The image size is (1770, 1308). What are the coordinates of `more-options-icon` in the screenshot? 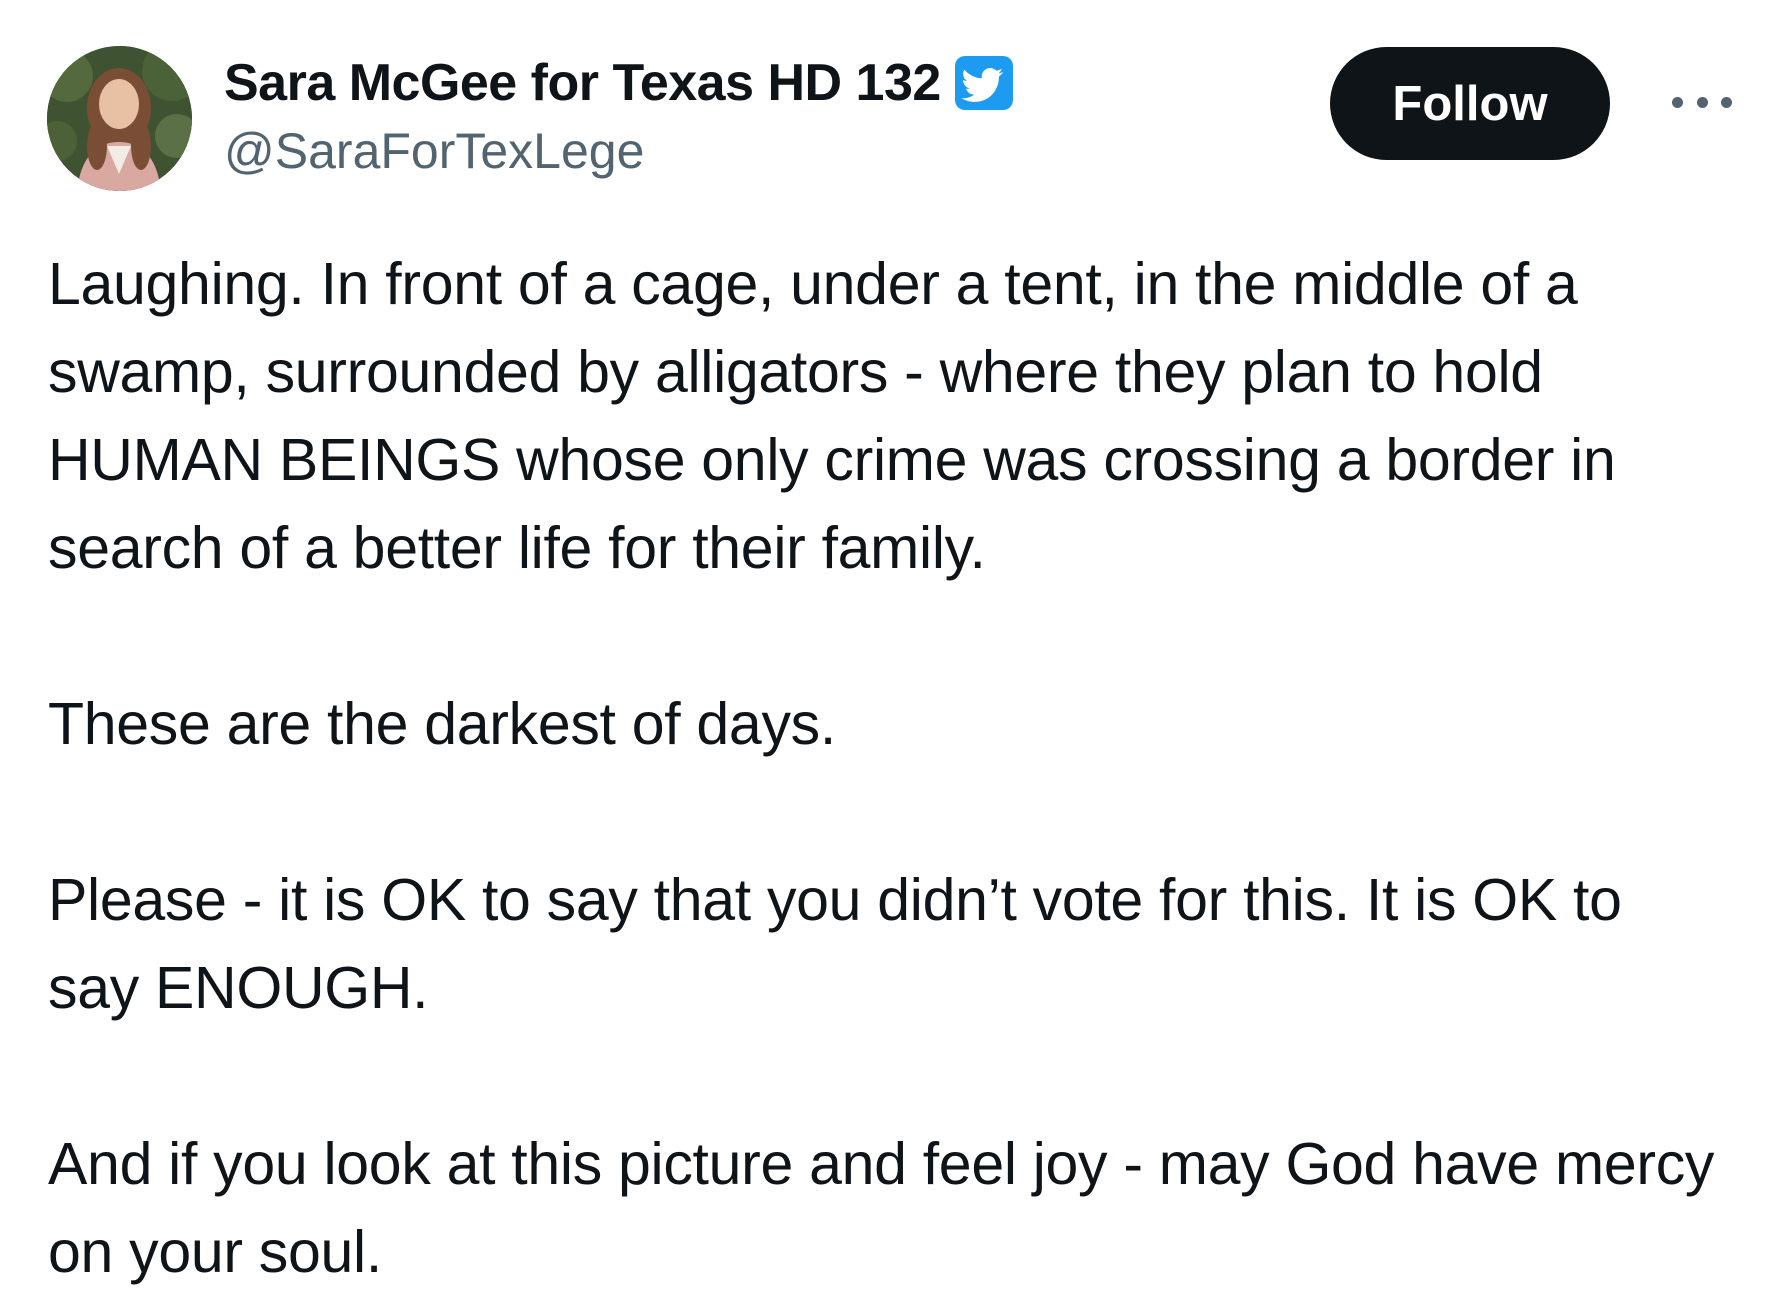 It's located at (1702, 102).